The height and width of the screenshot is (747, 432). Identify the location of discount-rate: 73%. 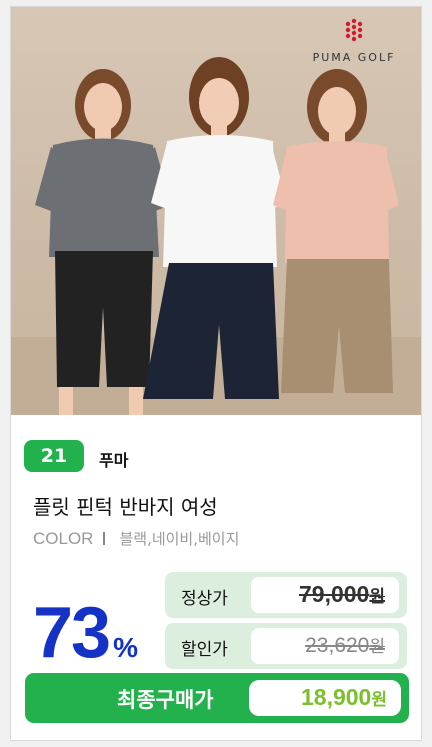
(85, 633).